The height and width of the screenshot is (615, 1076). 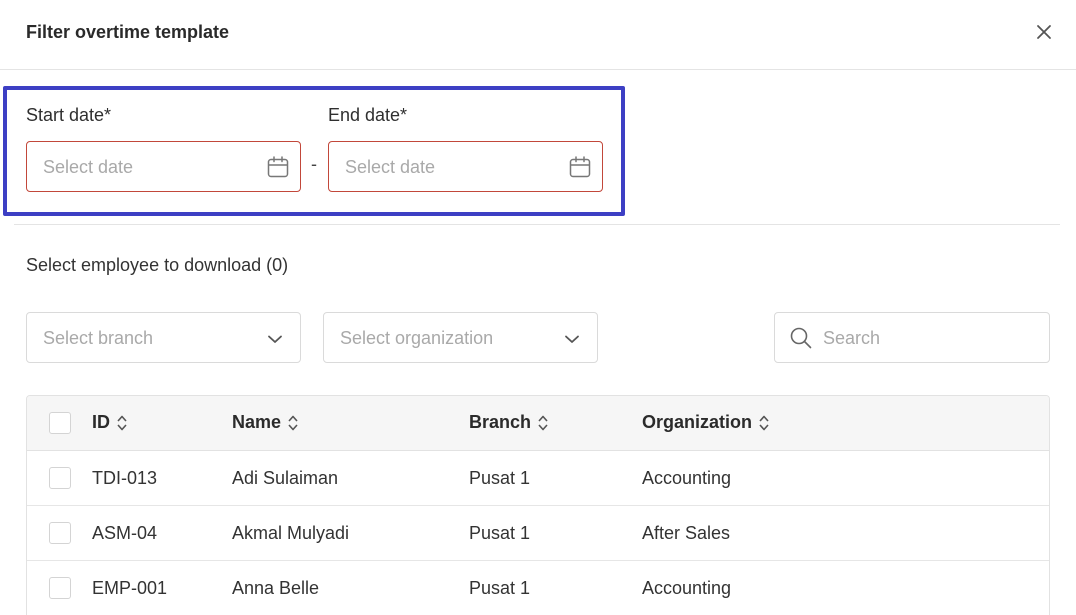 I want to click on end-date-picker: Select date, so click(x=465, y=166).